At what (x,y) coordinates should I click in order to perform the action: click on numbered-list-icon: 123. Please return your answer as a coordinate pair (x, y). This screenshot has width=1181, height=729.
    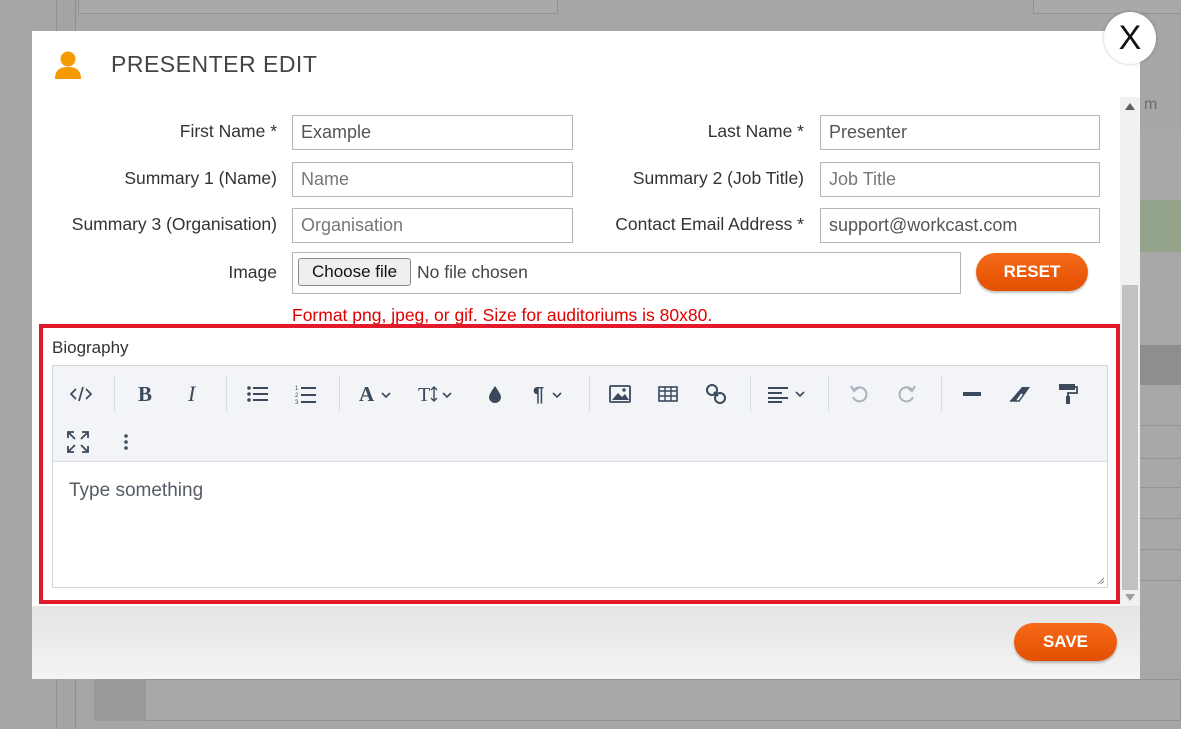
    Looking at the image, I should click on (306, 394).